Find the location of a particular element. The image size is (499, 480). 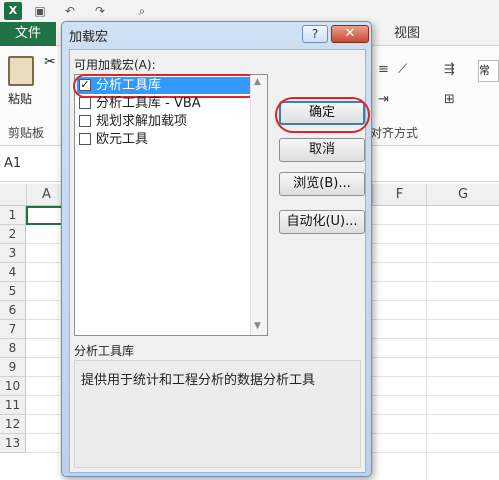

style-box: 常 is located at coordinates (488, 71).